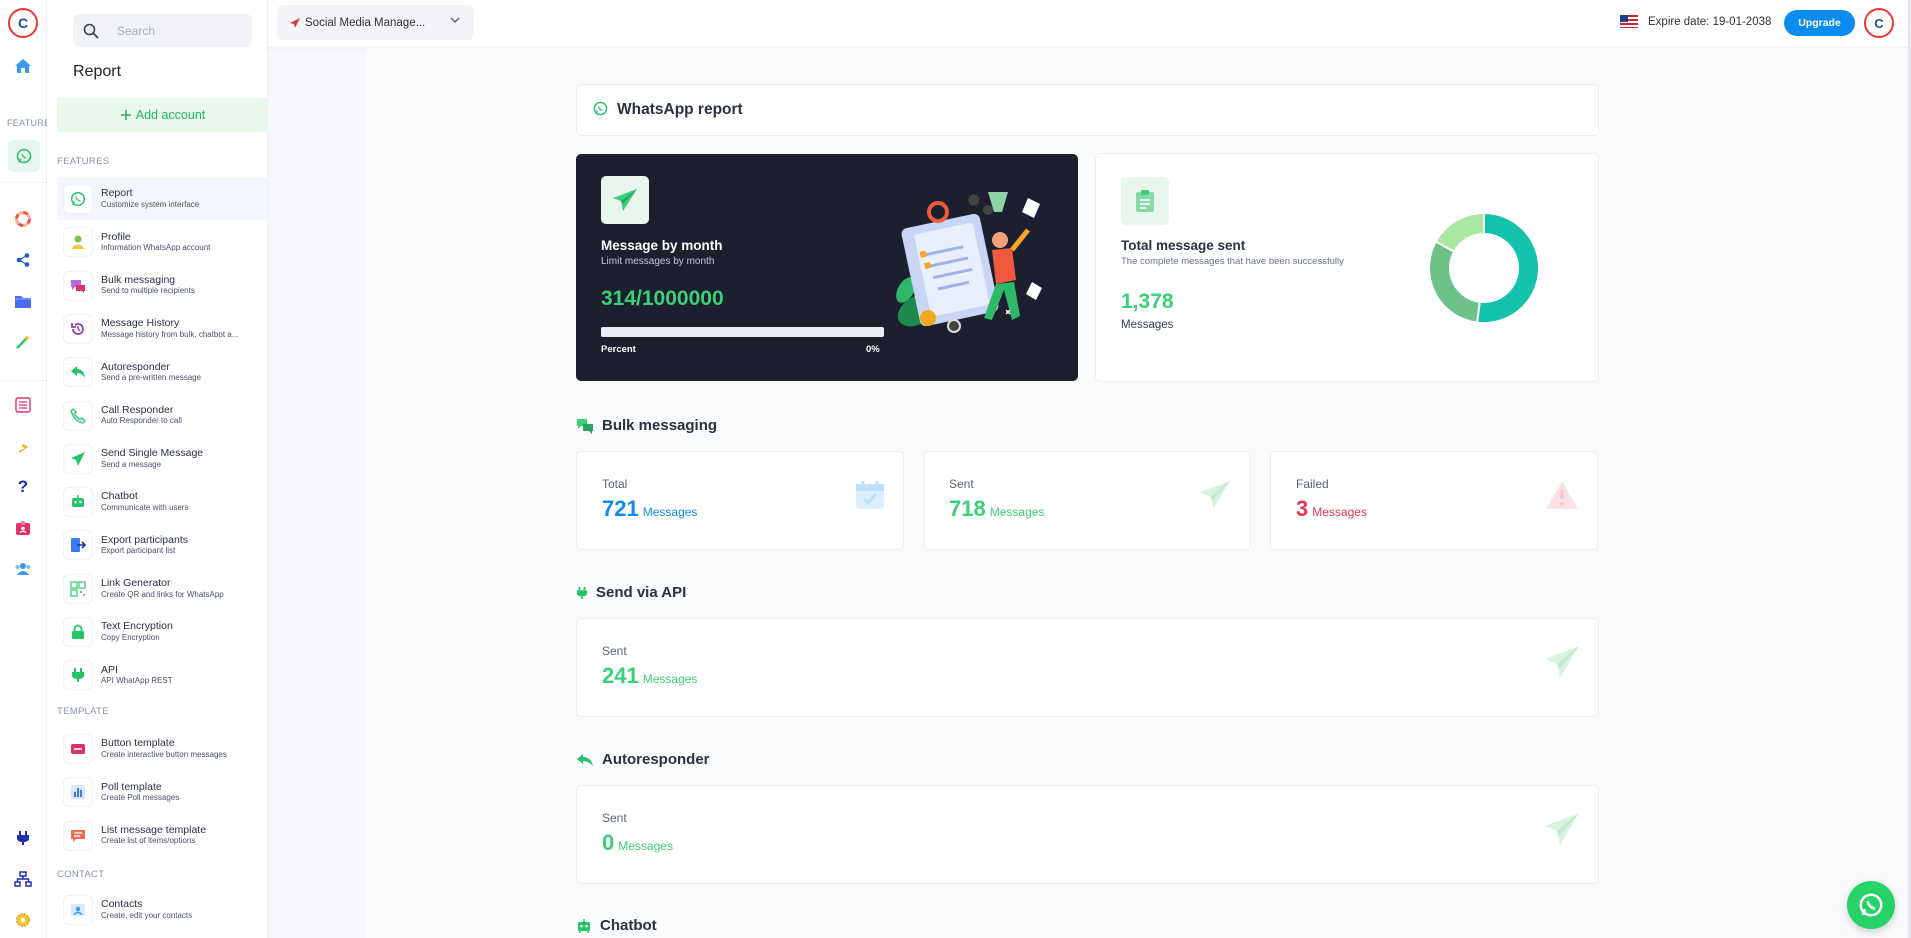 The width and height of the screenshot is (1911, 938). I want to click on help-icon: ?, so click(23, 487).